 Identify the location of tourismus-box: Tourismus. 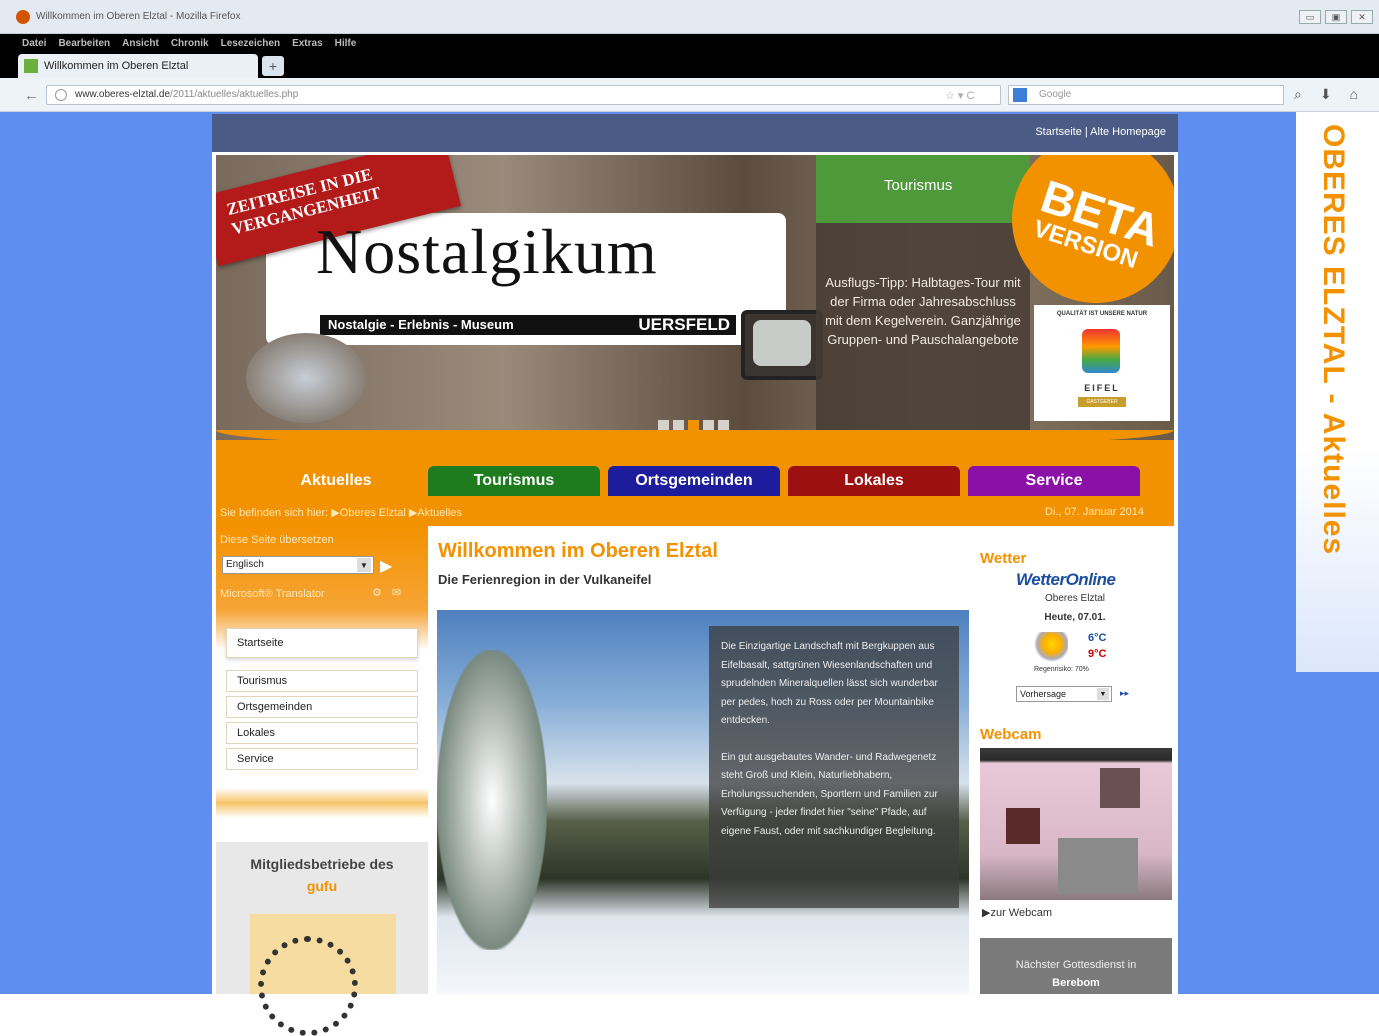
(923, 189).